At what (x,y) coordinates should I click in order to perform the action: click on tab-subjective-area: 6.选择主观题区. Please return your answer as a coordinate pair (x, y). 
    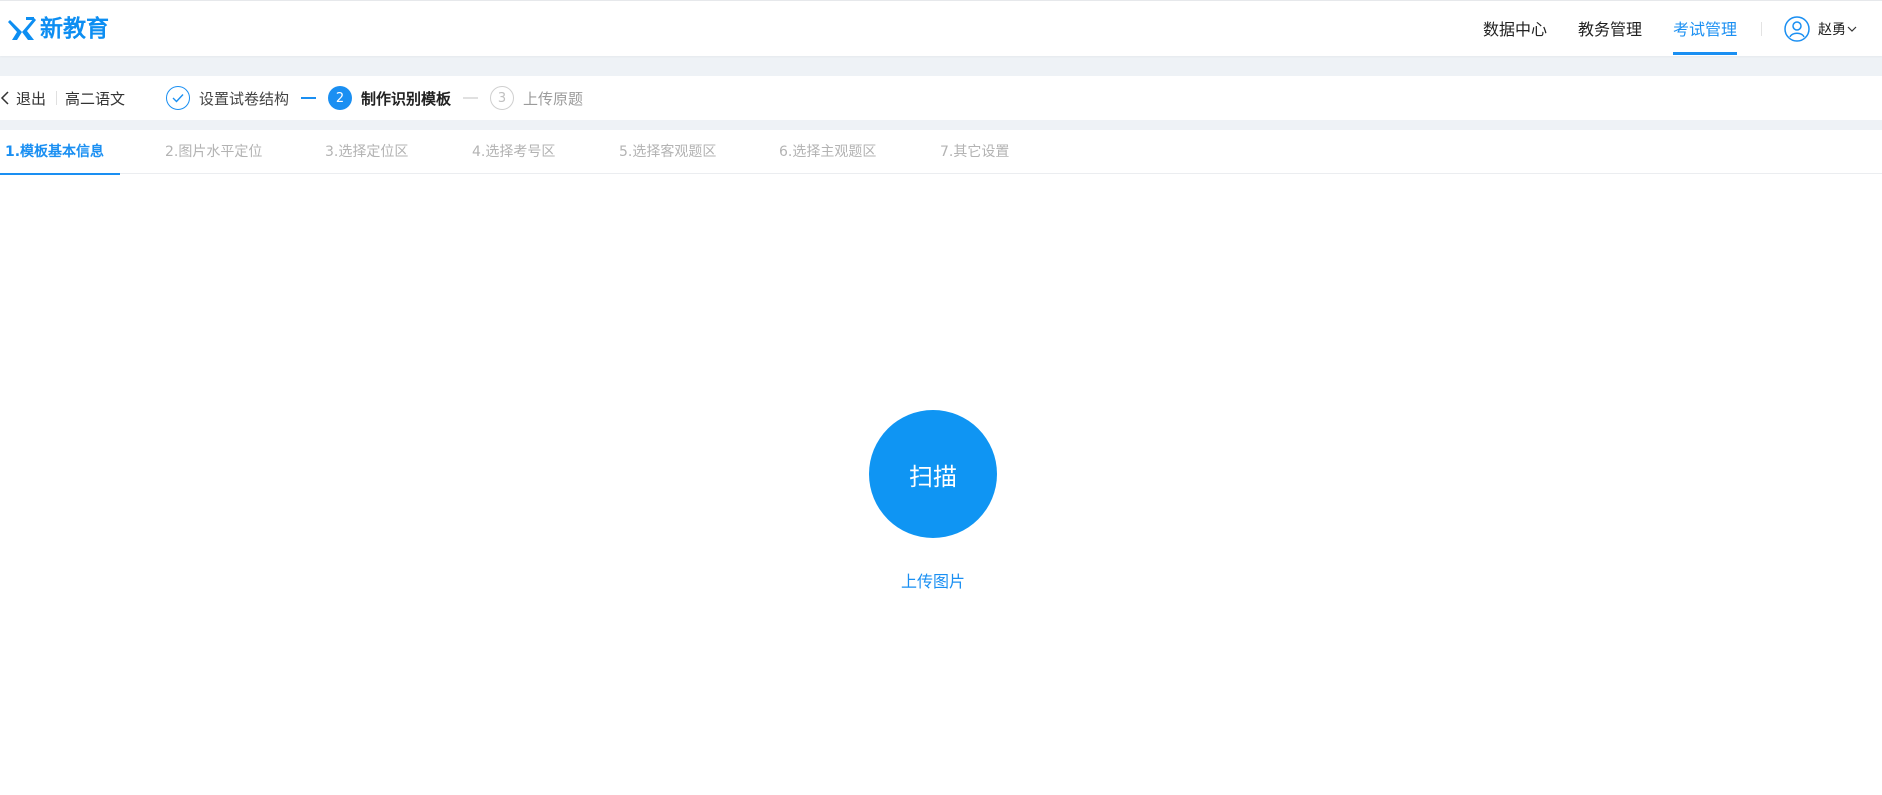
    Looking at the image, I should click on (827, 152).